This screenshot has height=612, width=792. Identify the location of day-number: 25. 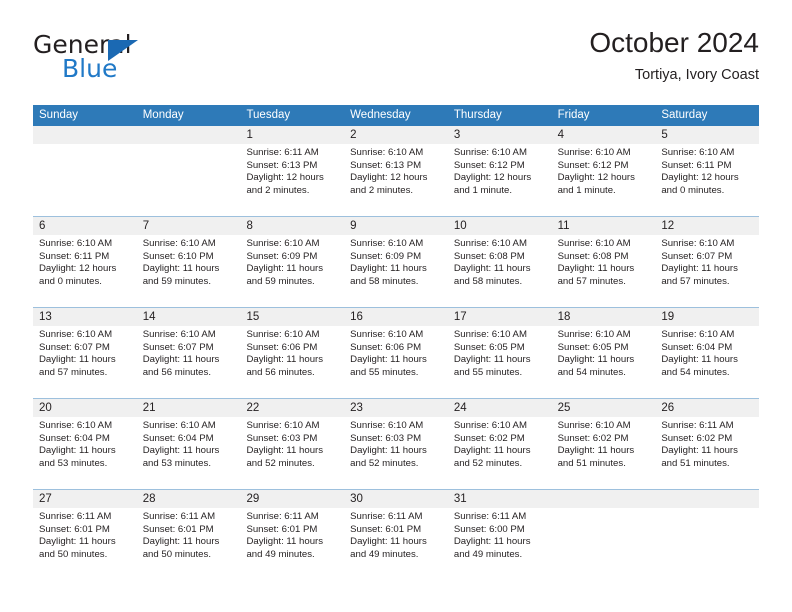
(604, 408).